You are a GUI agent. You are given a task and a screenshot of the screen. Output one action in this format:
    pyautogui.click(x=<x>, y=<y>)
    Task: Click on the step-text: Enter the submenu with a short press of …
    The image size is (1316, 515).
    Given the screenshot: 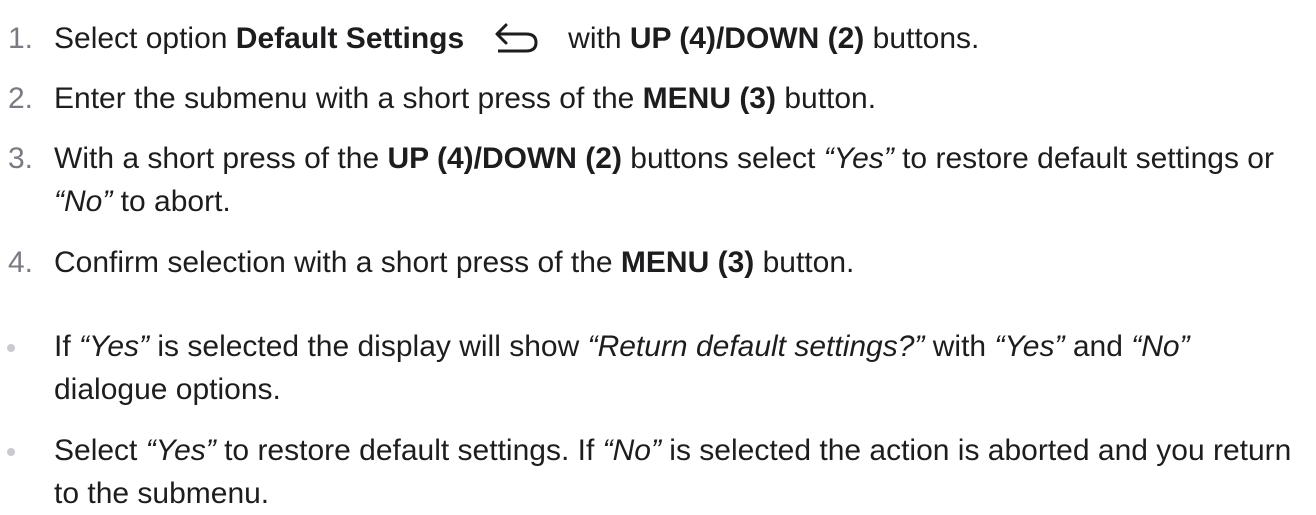 What is the action you would take?
    pyautogui.click(x=465, y=98)
    